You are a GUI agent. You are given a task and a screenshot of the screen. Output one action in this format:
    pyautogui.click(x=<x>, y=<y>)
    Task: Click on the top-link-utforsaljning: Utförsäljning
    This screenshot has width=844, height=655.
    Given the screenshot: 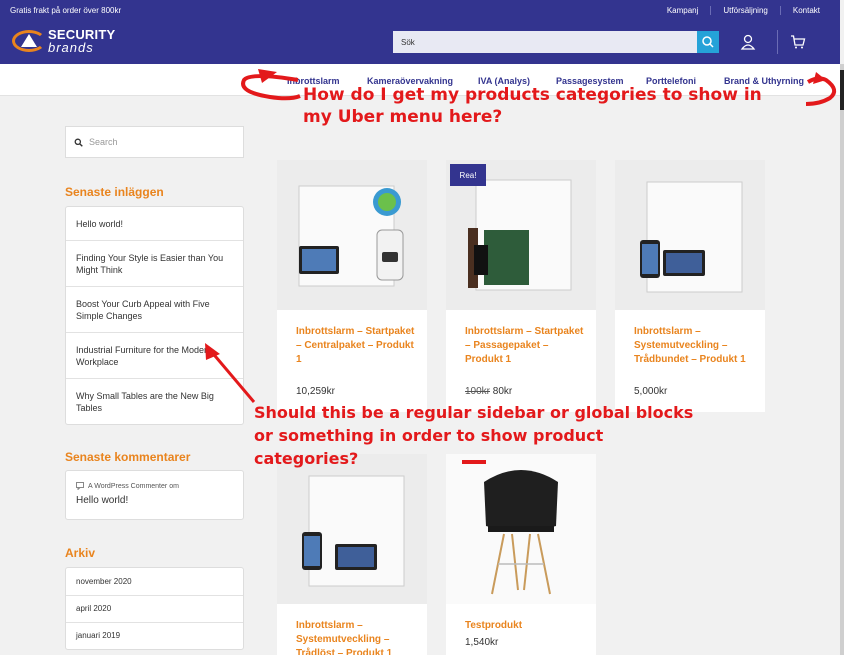 What is the action you would take?
    pyautogui.click(x=744, y=10)
    